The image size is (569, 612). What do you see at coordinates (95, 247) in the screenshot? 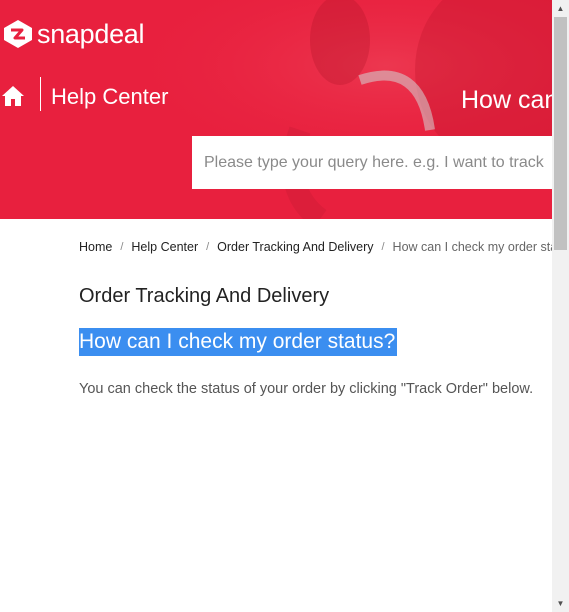
I see `breadcrumb-home: Home` at bounding box center [95, 247].